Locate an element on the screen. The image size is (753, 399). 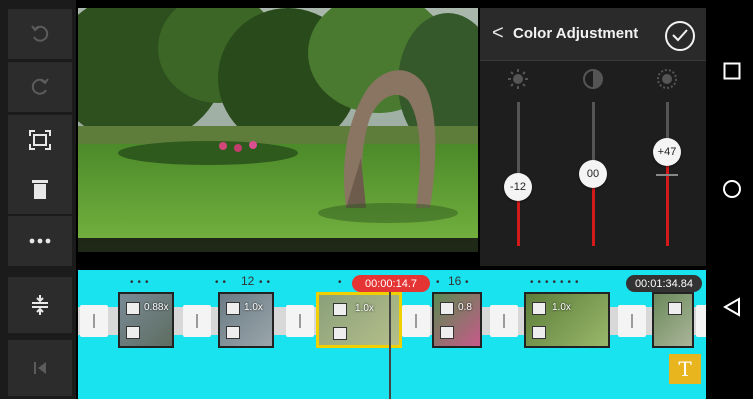
adjust-tracks-button is located at coordinates (40, 305).